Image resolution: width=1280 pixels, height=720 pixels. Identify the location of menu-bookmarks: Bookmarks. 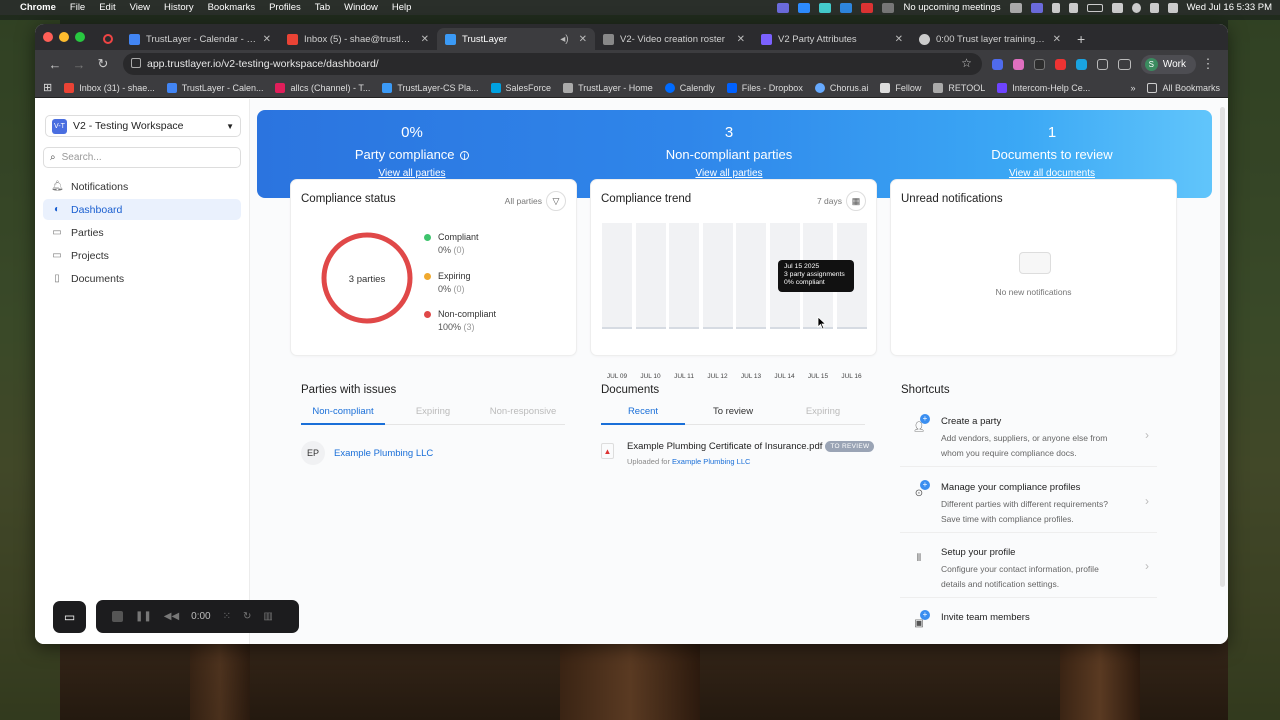
(232, 7).